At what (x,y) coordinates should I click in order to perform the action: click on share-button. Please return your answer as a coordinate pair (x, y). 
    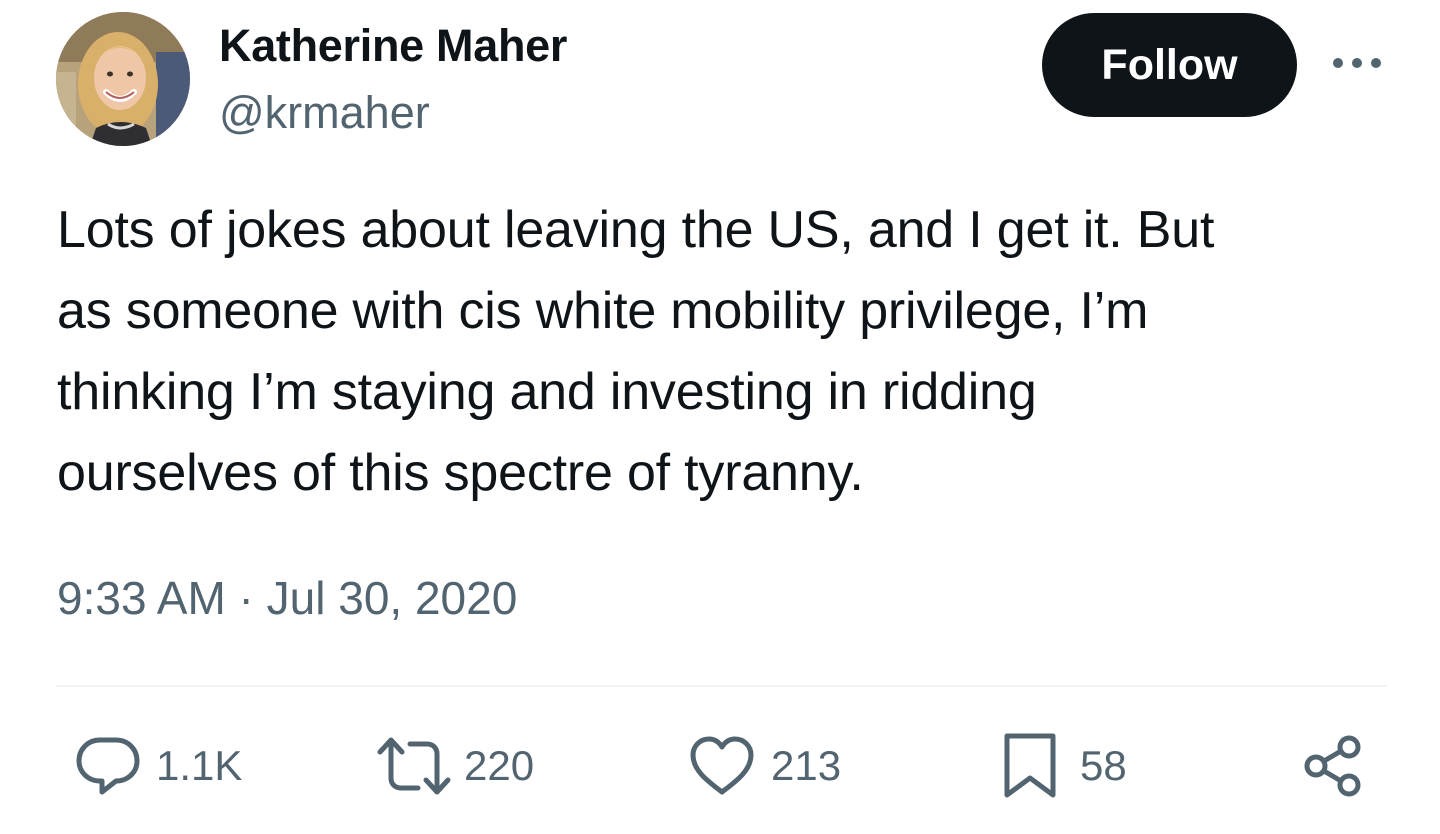
    Looking at the image, I should click on (1333, 766).